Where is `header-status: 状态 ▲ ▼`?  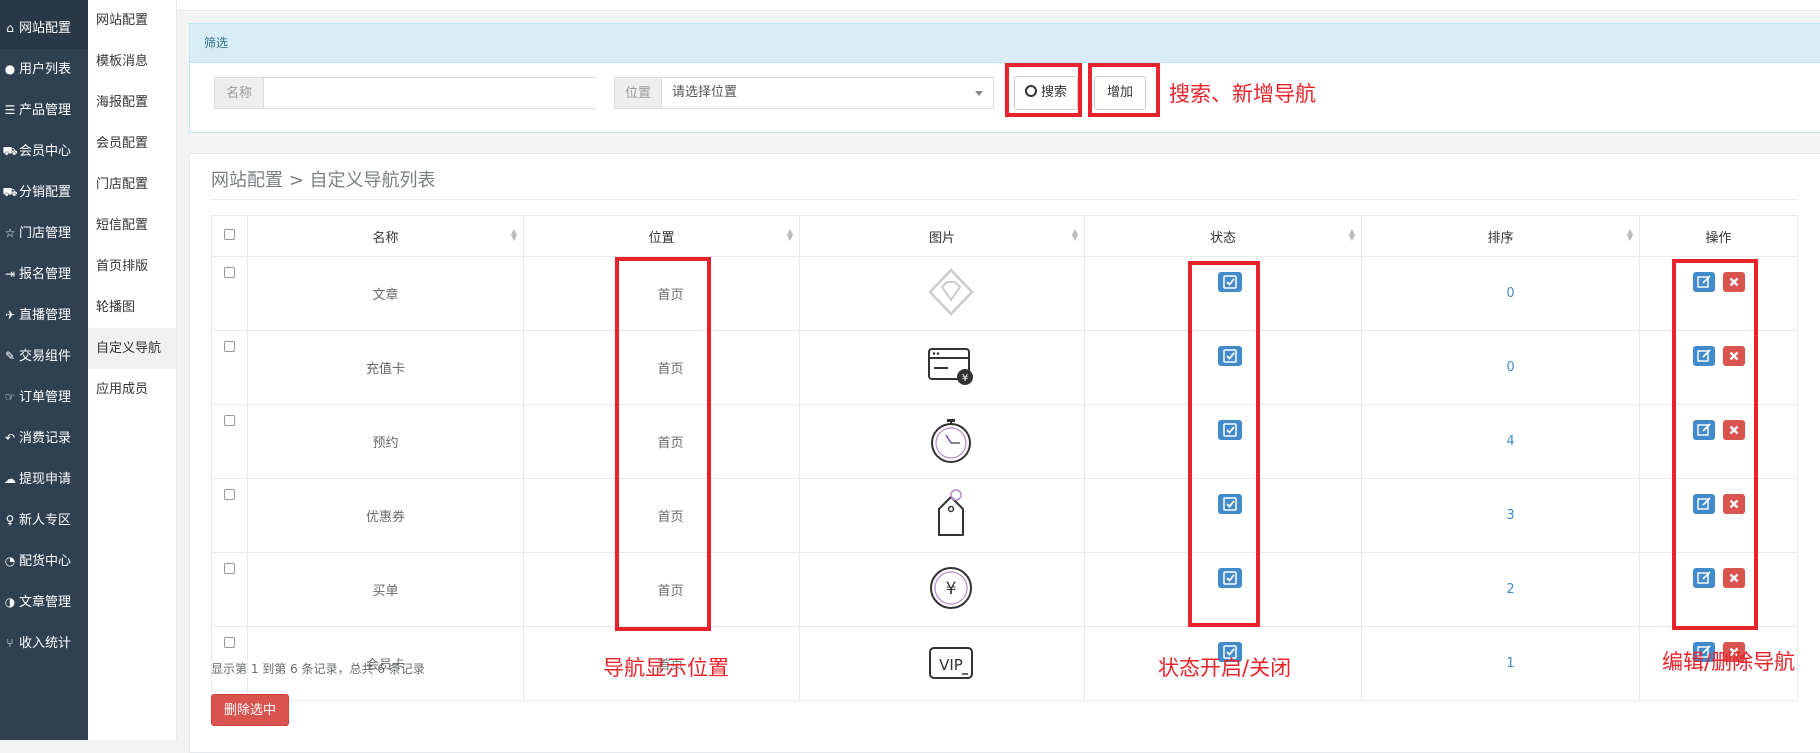 header-status: 状态 ▲ ▼ is located at coordinates (1223, 236).